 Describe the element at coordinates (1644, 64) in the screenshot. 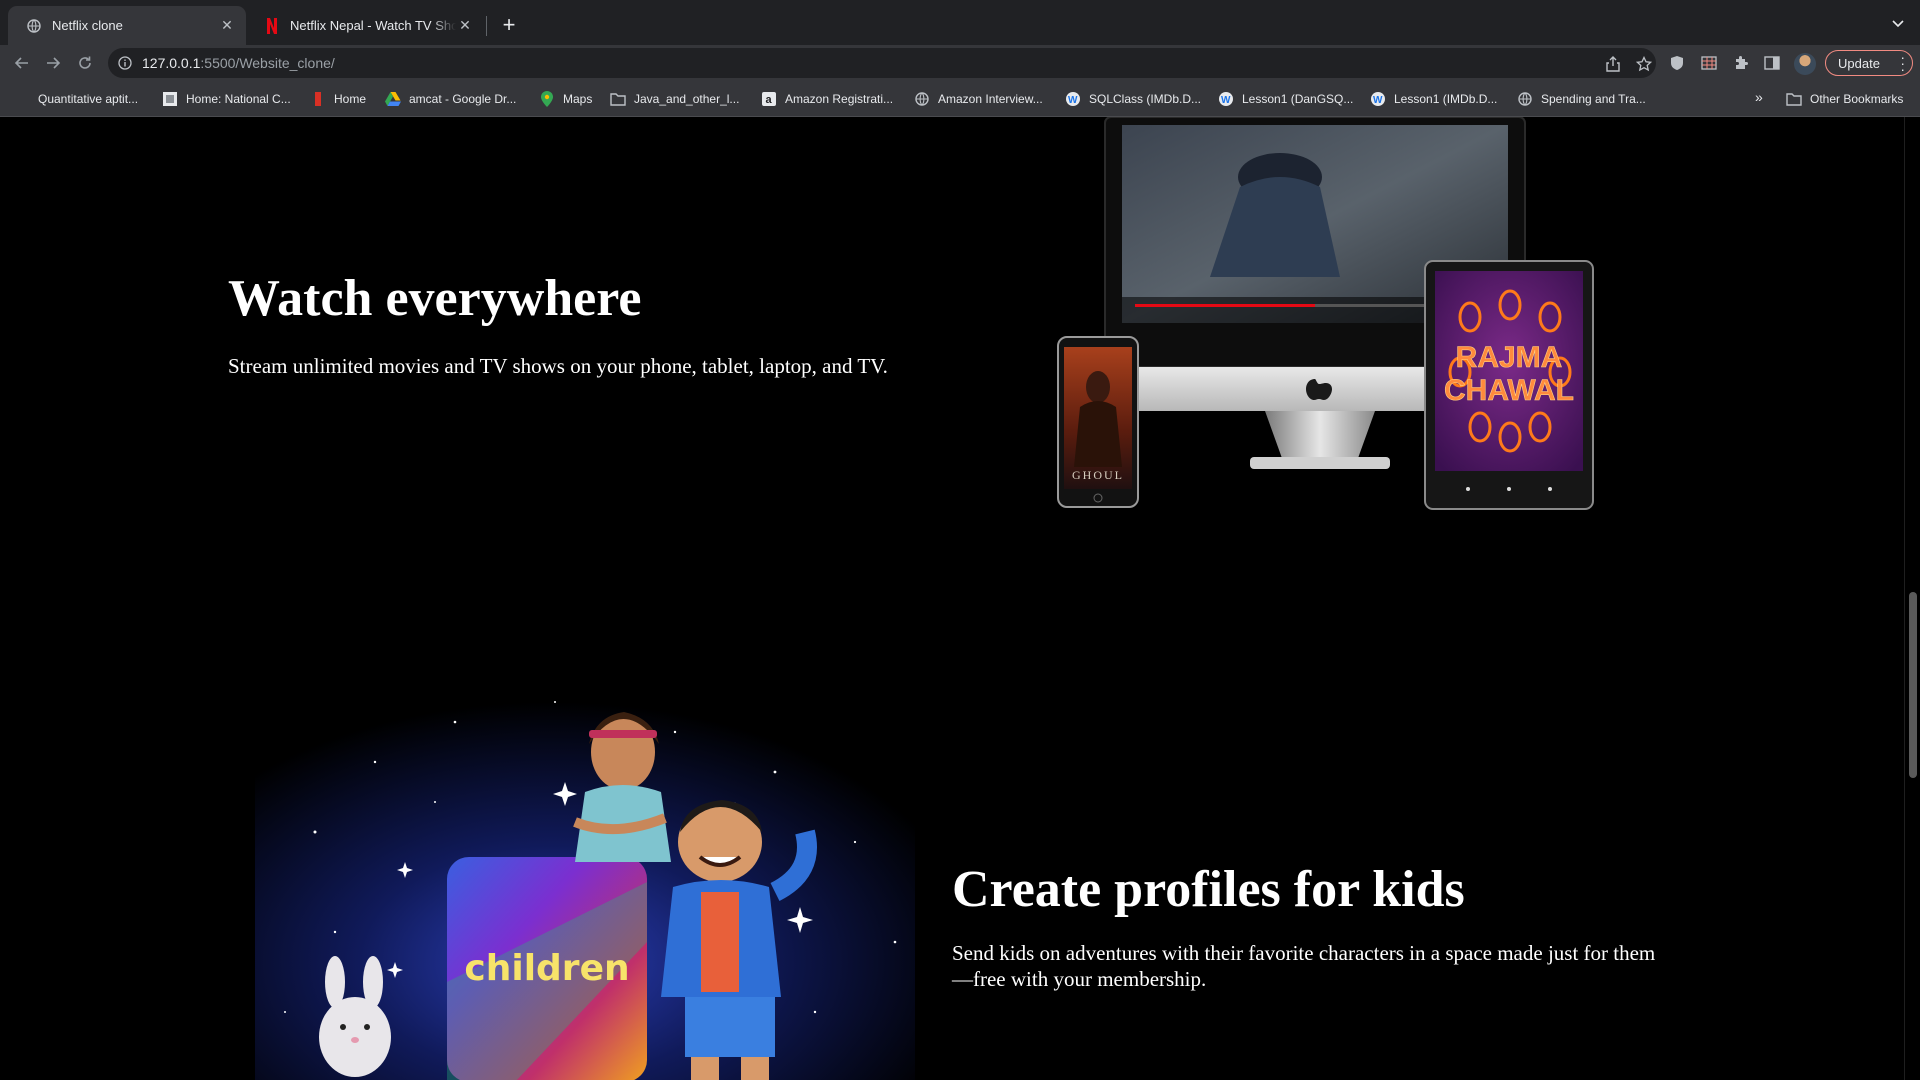

I see `star-icon` at that location.